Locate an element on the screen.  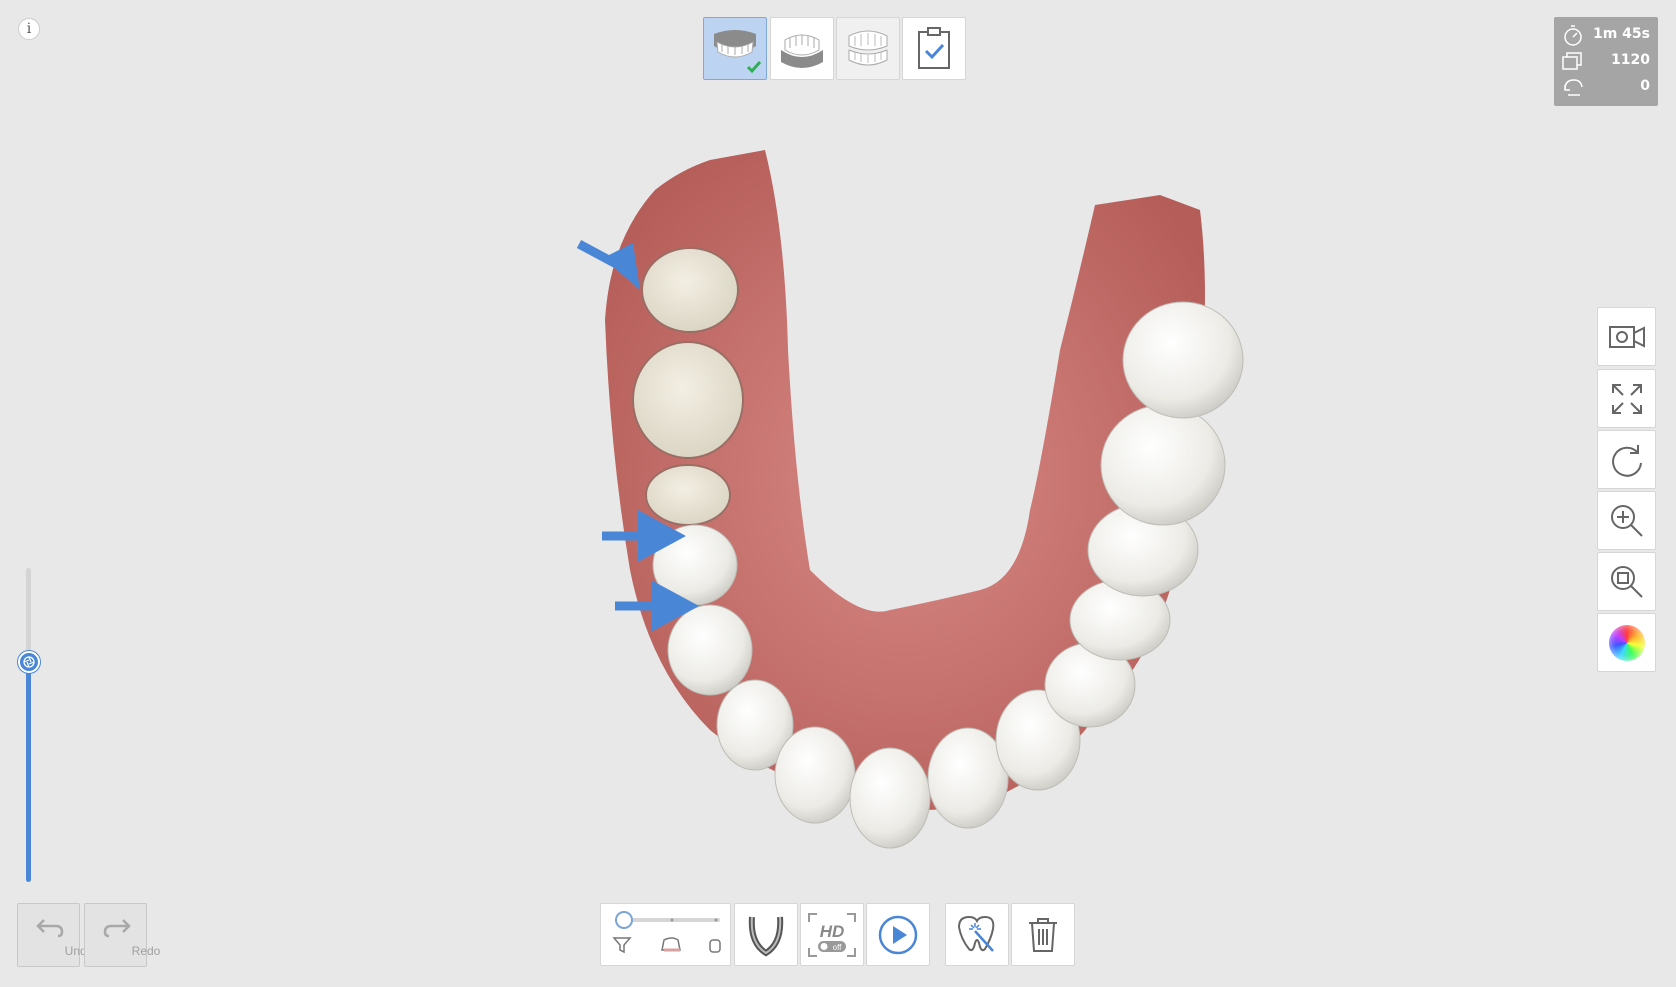
maxilla-stage-tab is located at coordinates (735, 48).